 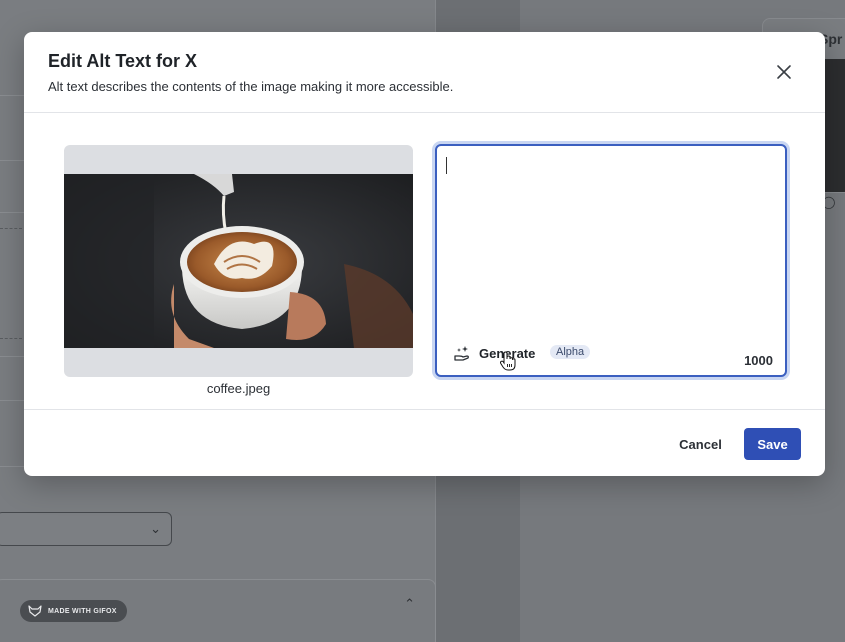 What do you see at coordinates (611, 242) in the screenshot?
I see `alt-text-input` at bounding box center [611, 242].